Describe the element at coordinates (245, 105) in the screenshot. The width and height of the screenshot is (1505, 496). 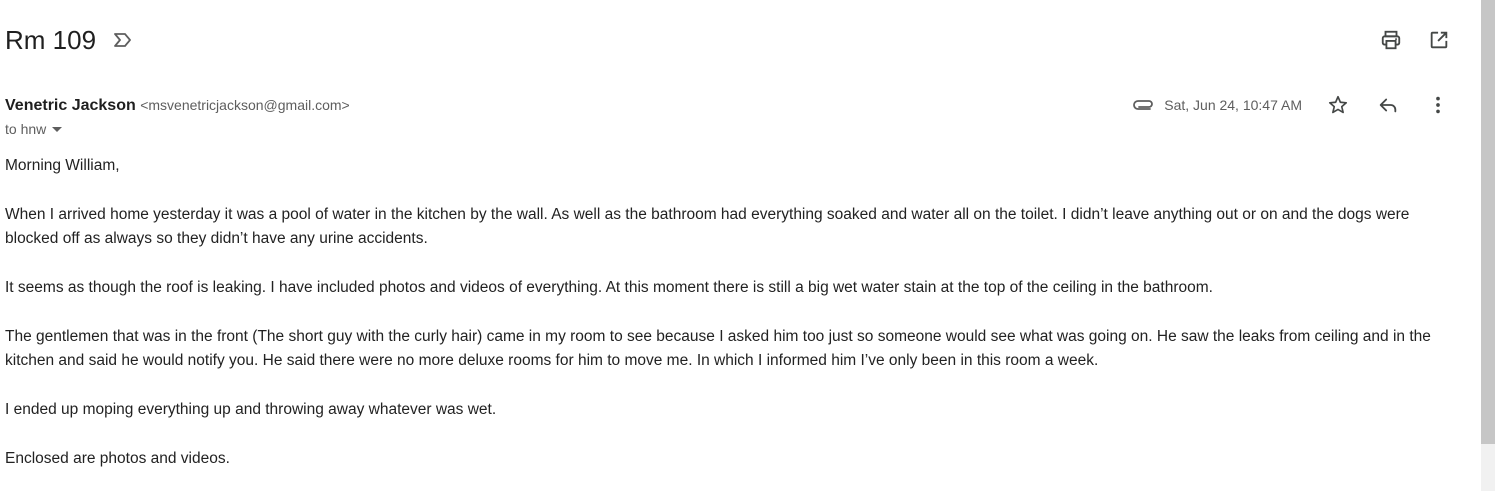
I see `sender-email: <msvenetricjackson@gmail.com>` at that location.